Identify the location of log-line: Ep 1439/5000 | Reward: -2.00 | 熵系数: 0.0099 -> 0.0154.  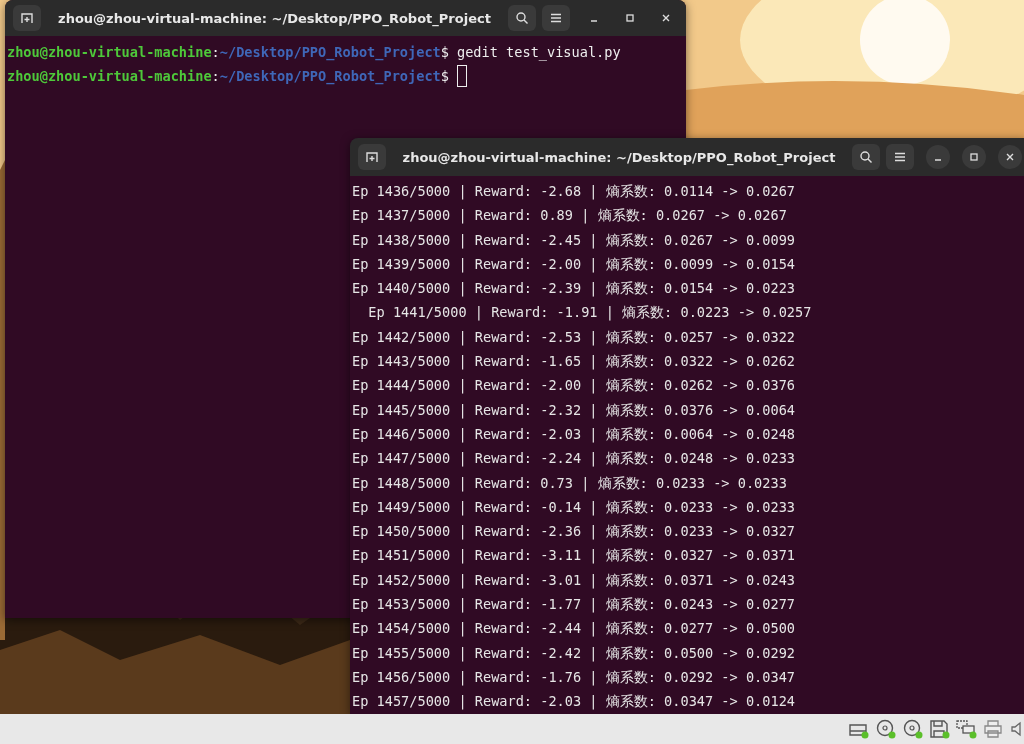
(574, 264).